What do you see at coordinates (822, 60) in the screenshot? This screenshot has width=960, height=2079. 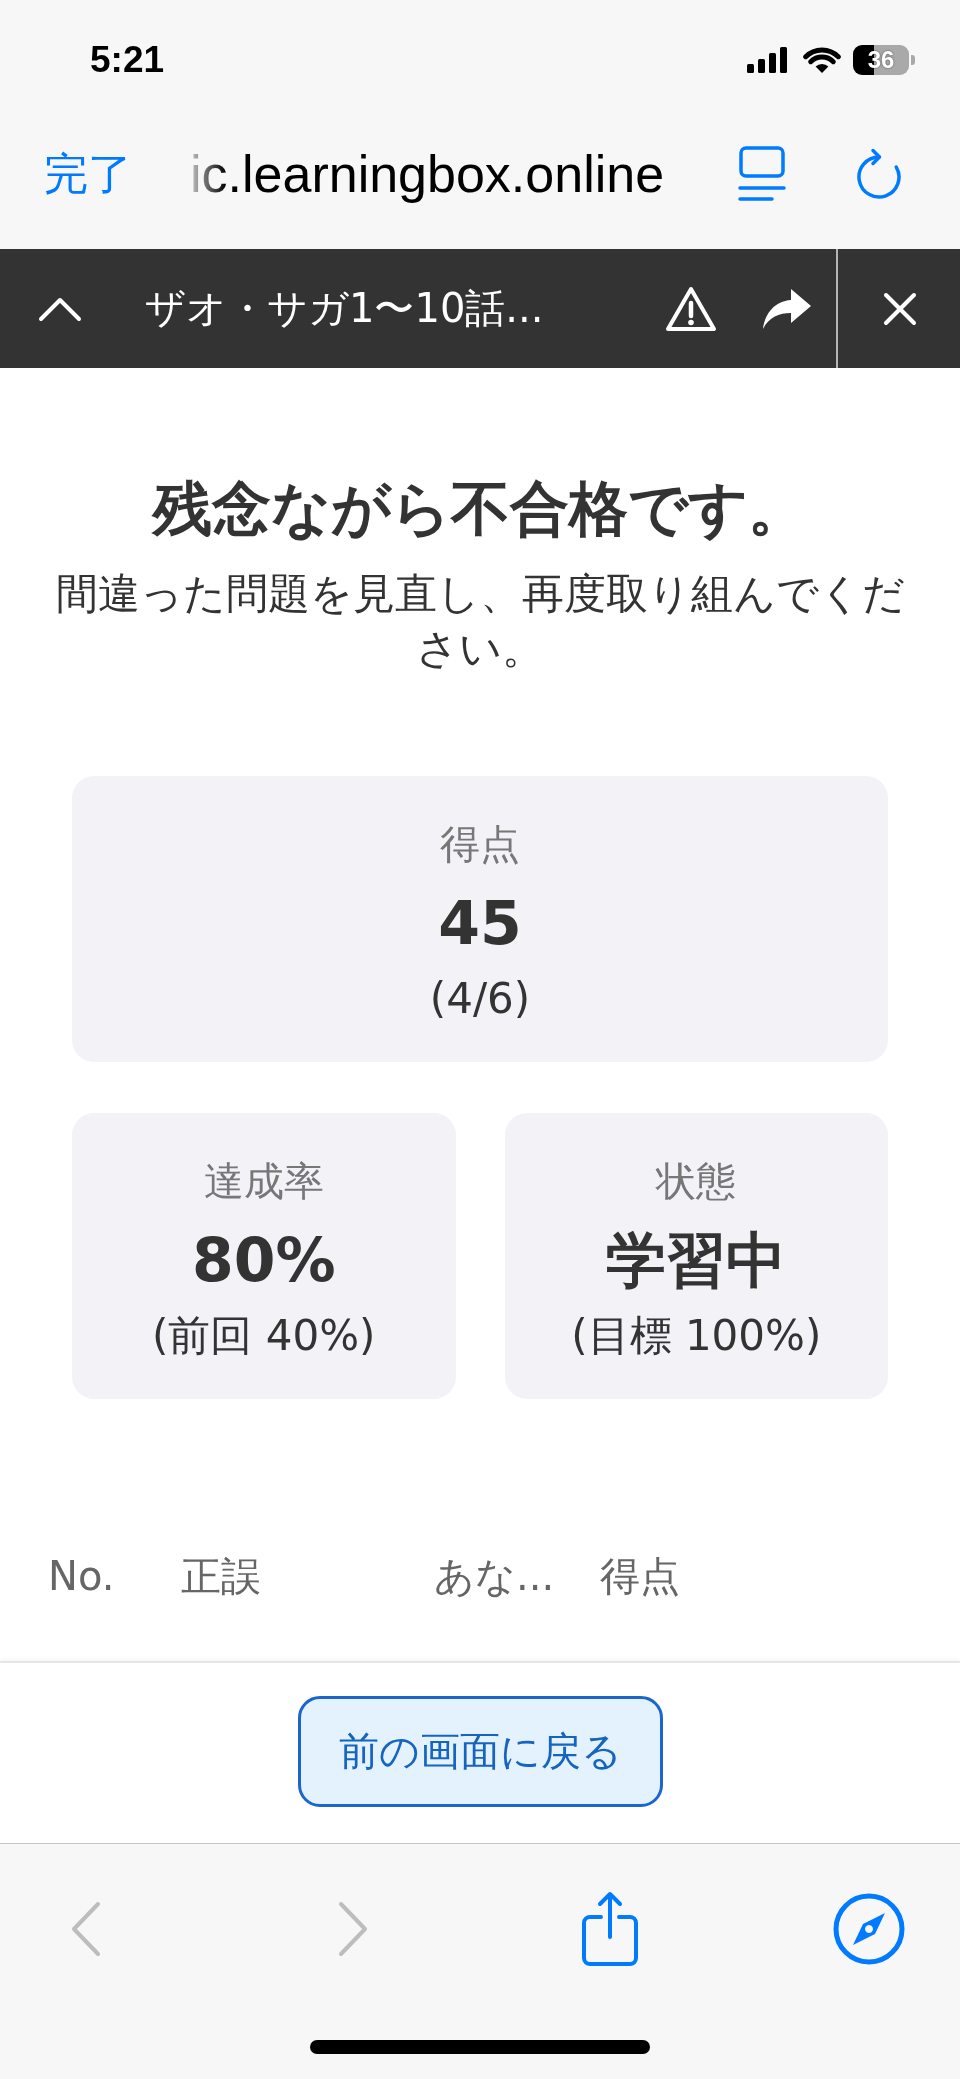 I see `wifi-icon` at bounding box center [822, 60].